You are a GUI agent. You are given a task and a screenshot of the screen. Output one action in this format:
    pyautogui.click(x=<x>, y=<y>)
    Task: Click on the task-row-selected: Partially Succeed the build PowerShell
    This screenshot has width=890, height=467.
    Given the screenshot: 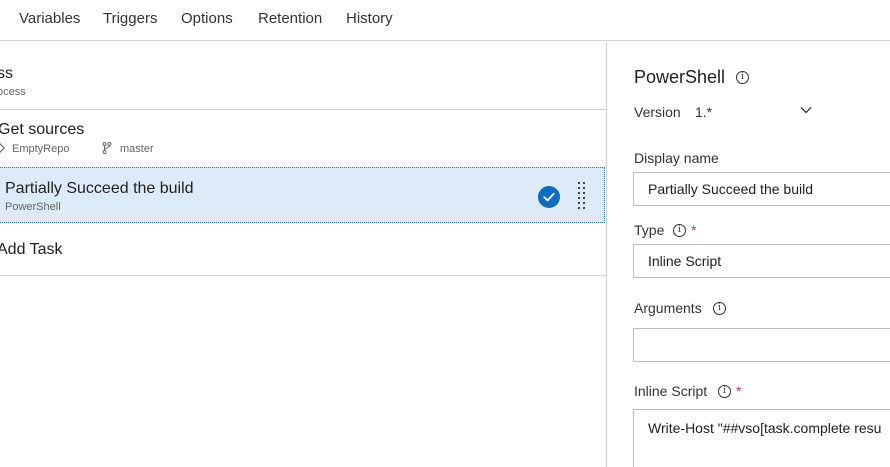 What is the action you would take?
    pyautogui.click(x=302, y=195)
    